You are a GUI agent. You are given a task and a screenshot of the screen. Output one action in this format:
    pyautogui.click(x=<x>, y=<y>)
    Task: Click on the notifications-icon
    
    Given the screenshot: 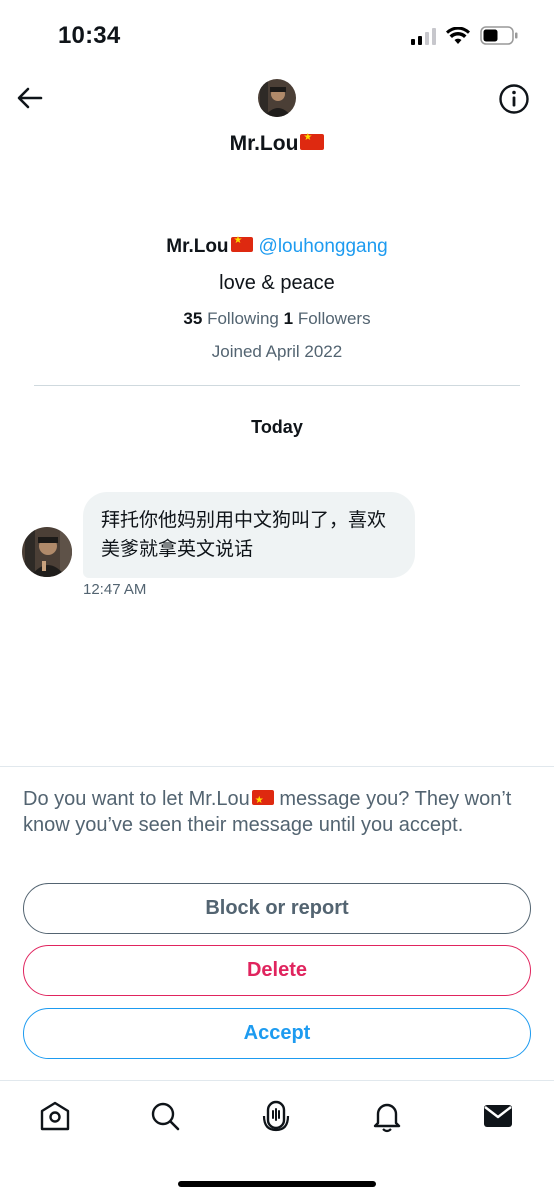 What is the action you would take?
    pyautogui.click(x=387, y=1118)
    